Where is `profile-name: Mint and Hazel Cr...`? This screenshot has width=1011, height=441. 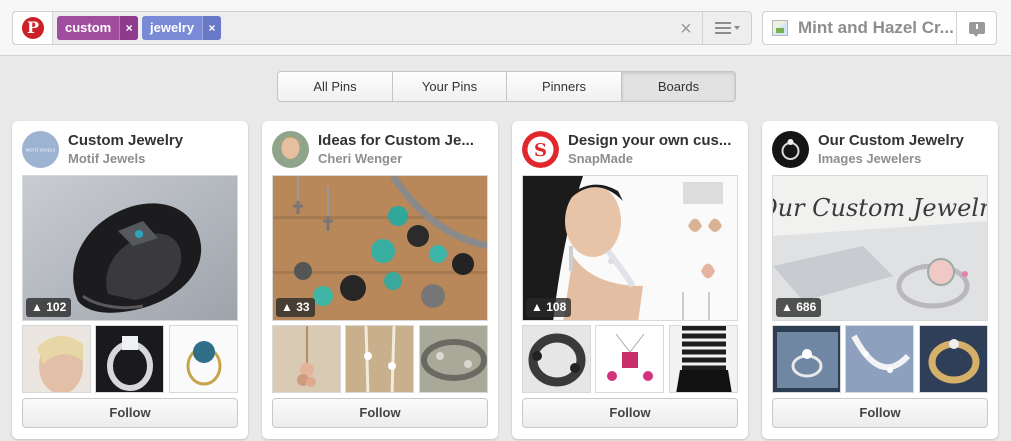 profile-name: Mint and Hazel Cr... is located at coordinates (875, 28).